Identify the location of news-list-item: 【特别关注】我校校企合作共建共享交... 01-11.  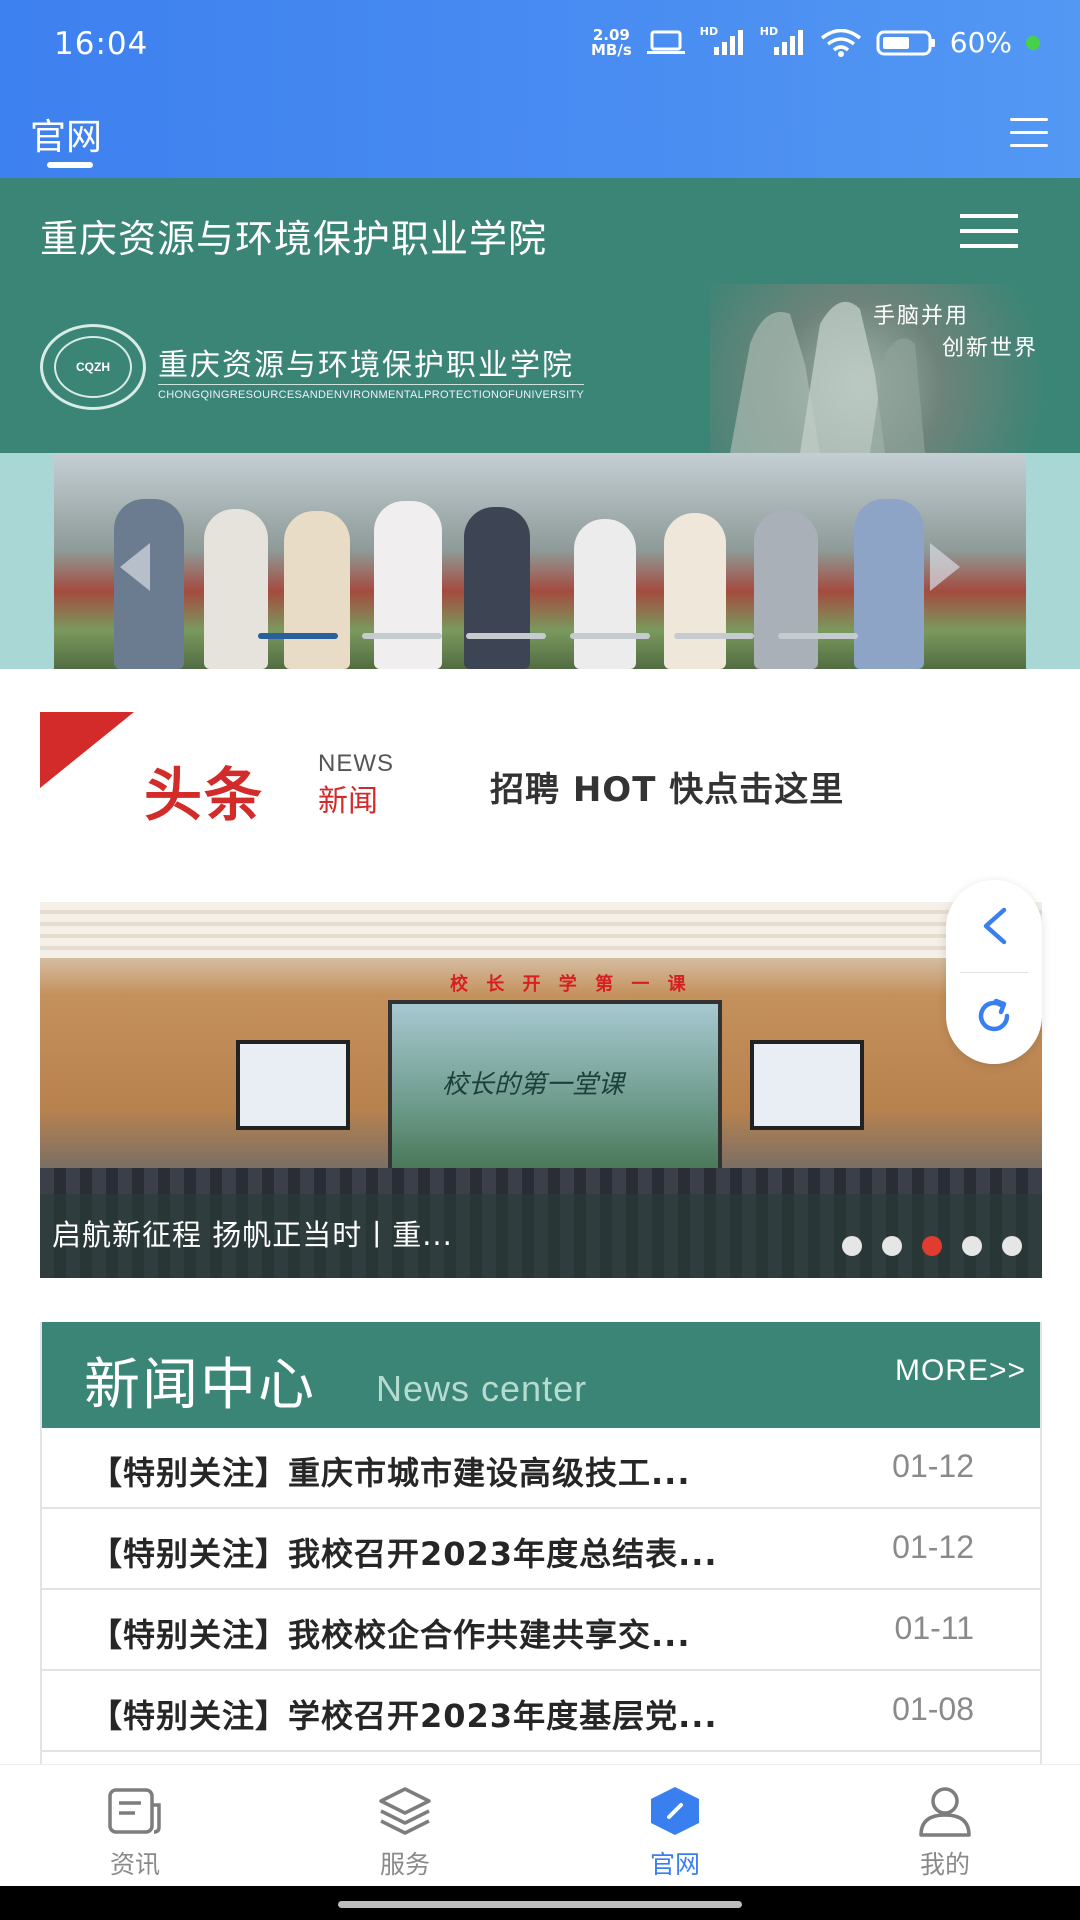
(541, 1630).